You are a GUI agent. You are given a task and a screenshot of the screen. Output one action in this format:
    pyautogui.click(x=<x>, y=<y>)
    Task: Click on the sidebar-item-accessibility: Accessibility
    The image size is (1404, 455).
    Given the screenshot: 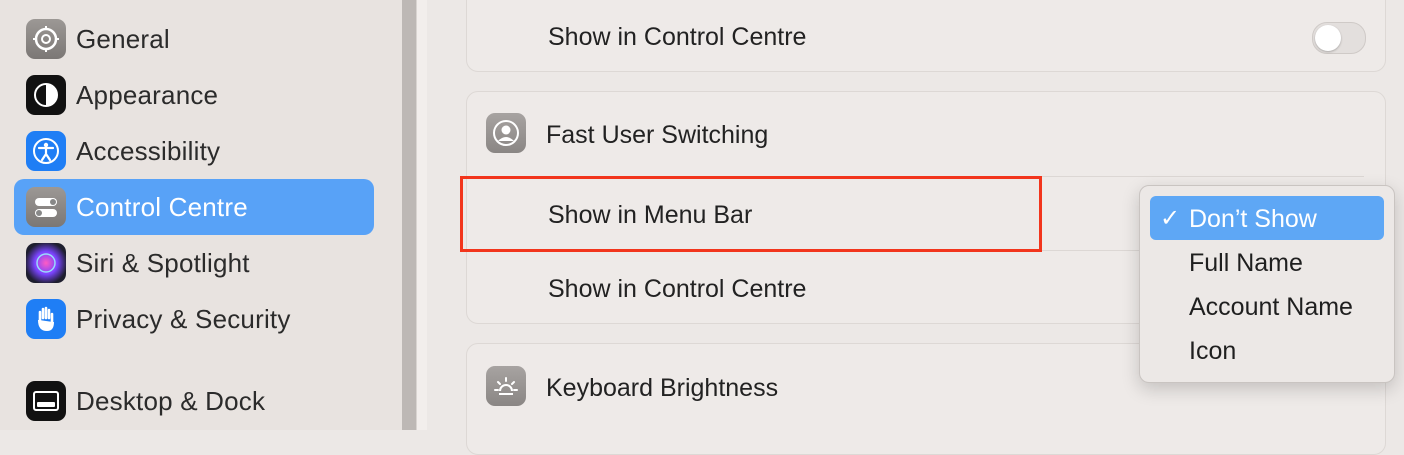 What is the action you would take?
    pyautogui.click(x=194, y=151)
    